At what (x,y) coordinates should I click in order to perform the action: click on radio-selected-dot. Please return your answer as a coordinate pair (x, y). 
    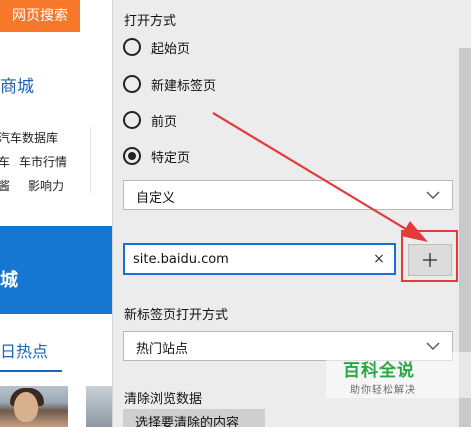
    Looking at the image, I should click on (132, 156).